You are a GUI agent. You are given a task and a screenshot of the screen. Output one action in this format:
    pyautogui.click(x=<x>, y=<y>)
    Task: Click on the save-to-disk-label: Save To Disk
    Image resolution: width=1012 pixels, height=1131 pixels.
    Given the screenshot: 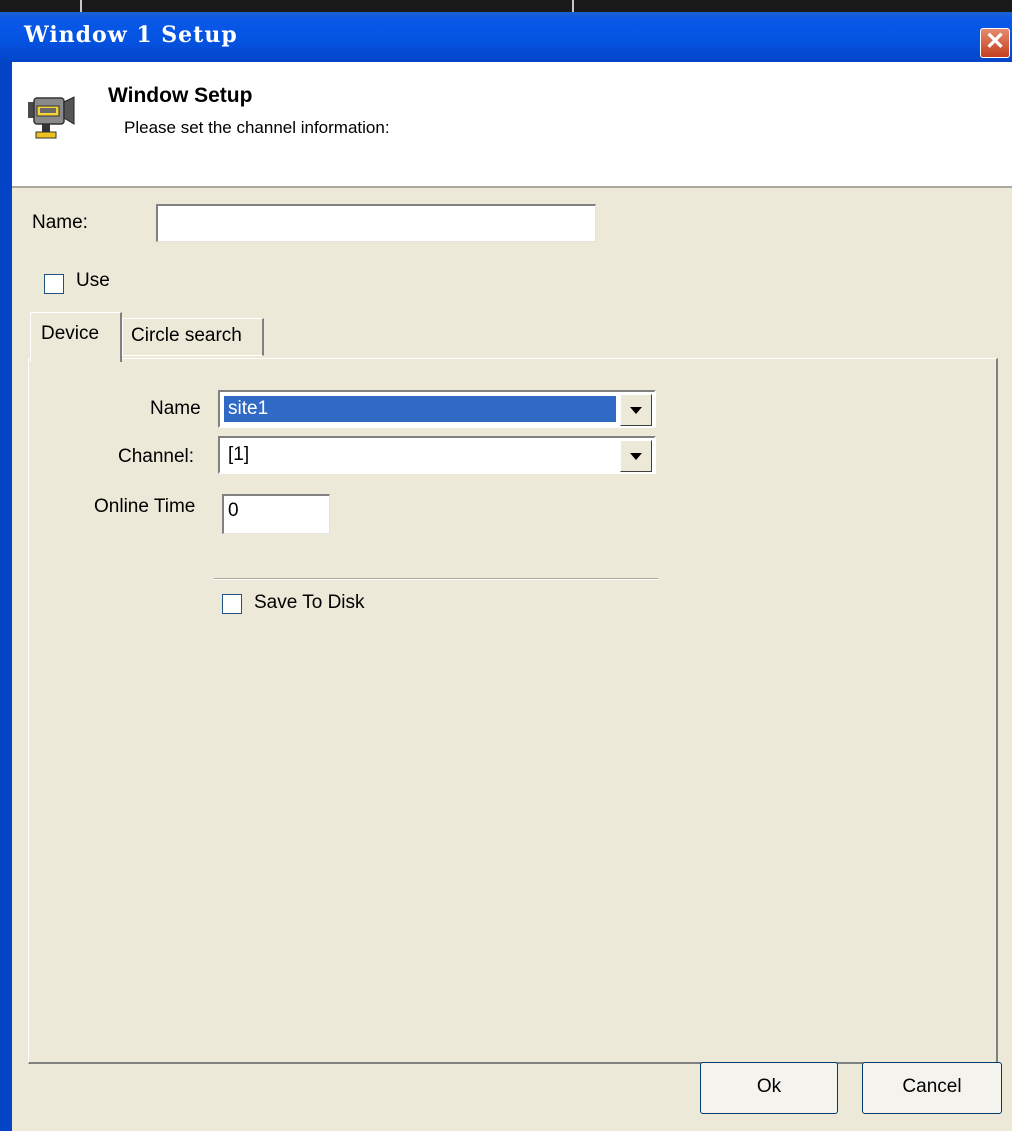 What is the action you would take?
    pyautogui.click(x=309, y=602)
    